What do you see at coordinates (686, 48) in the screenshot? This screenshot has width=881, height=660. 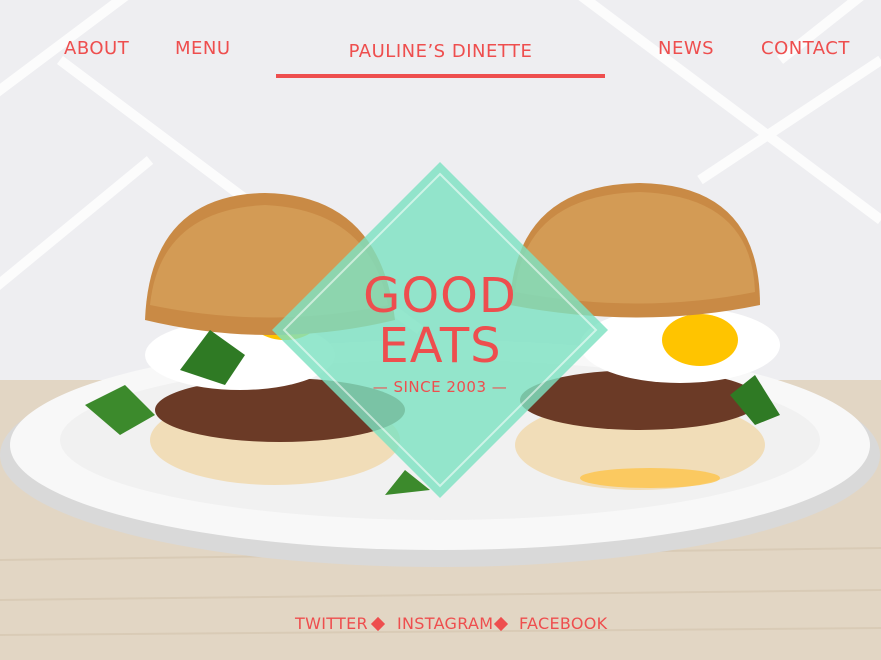 I see `nav-news-link: NEWS` at bounding box center [686, 48].